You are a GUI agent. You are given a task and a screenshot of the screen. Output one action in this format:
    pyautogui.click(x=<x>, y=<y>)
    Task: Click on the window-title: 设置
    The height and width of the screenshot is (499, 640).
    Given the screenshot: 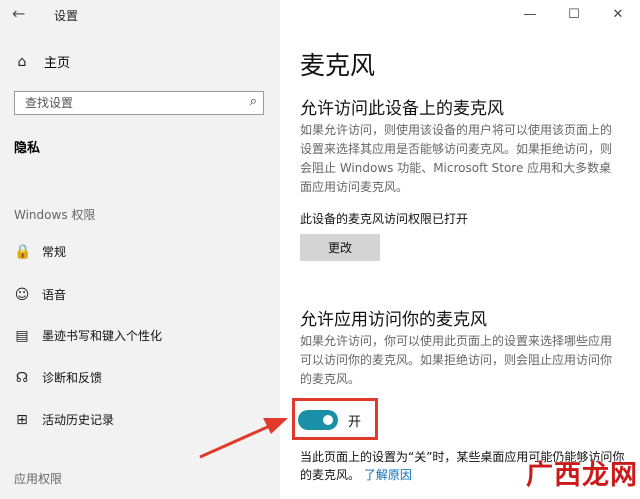 What is the action you would take?
    pyautogui.click(x=66, y=16)
    